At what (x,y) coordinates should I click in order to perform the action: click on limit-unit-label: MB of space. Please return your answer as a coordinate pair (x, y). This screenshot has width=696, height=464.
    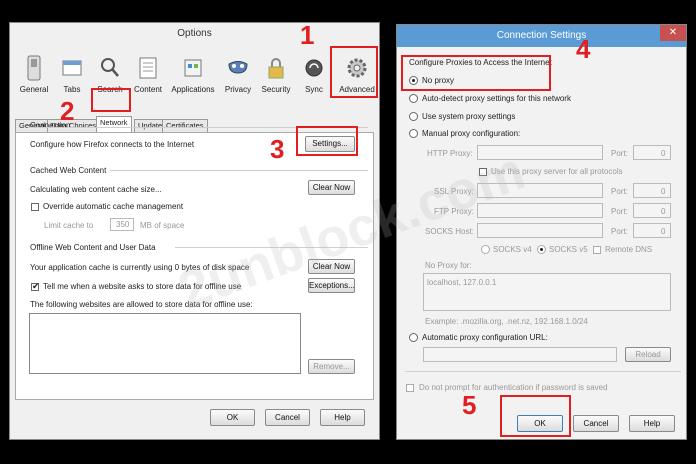
    Looking at the image, I should click on (162, 225).